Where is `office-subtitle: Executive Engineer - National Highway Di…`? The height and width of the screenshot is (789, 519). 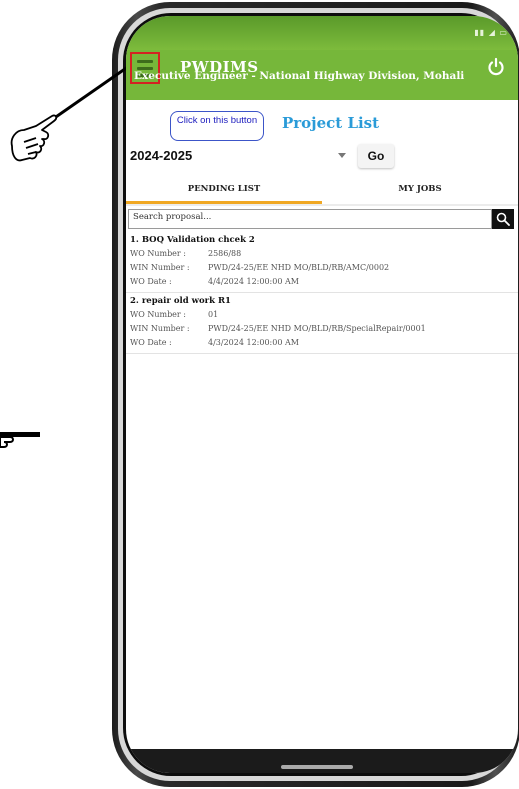 office-subtitle: Executive Engineer - National Highway Di… is located at coordinates (299, 76).